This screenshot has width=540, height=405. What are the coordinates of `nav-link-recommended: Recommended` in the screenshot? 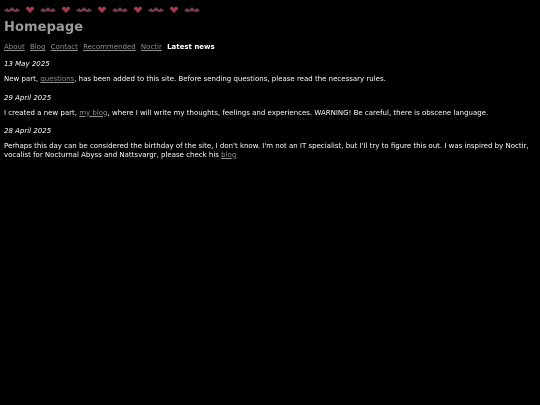 It's located at (109, 47).